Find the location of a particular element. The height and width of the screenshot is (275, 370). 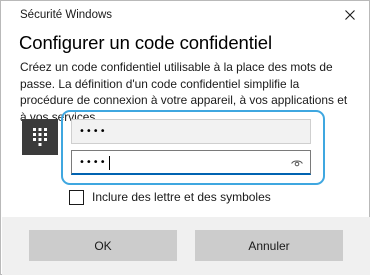

cancel-button: Annuler is located at coordinates (269, 245).